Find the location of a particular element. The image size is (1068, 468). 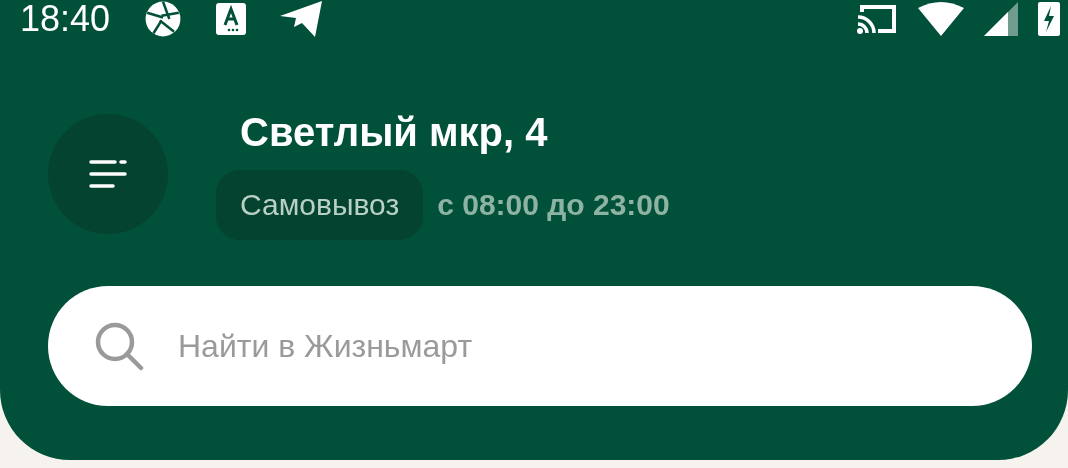

signal-icon is located at coordinates (1001, 19).